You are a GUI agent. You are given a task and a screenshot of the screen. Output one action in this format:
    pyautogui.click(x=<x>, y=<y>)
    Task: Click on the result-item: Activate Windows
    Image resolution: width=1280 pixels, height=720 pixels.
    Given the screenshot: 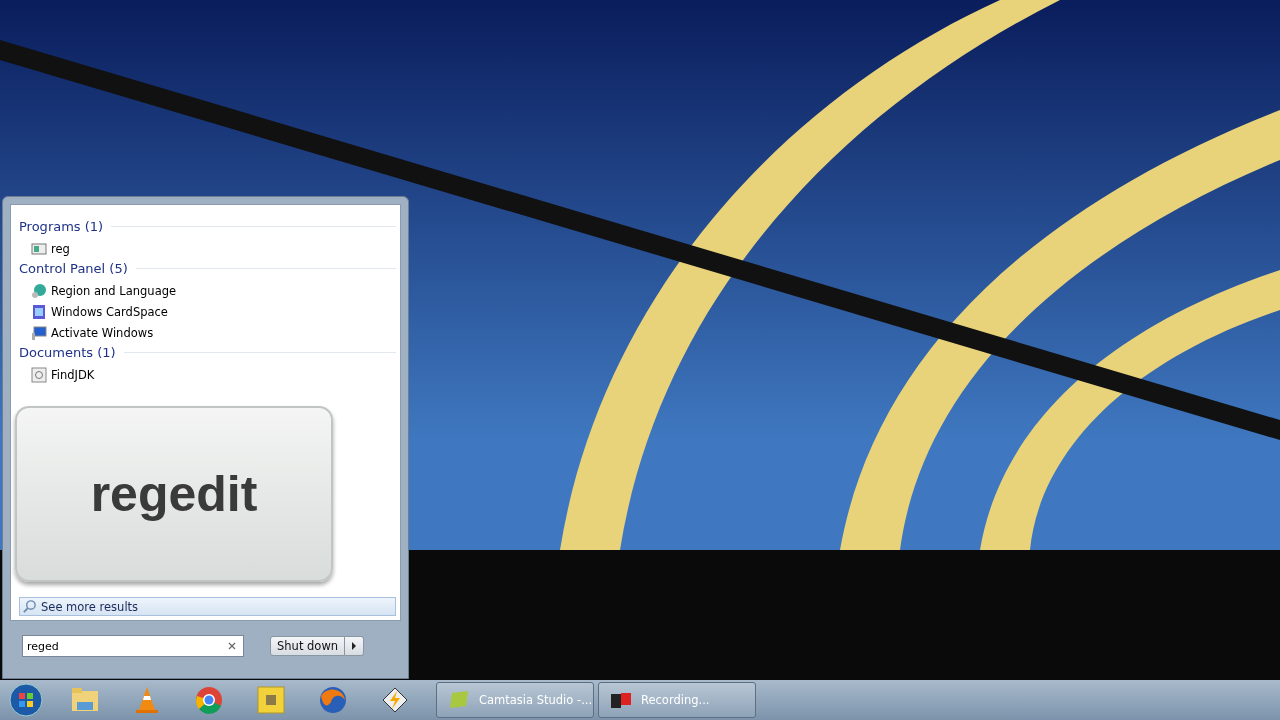 What is the action you would take?
    pyautogui.click(x=86, y=332)
    